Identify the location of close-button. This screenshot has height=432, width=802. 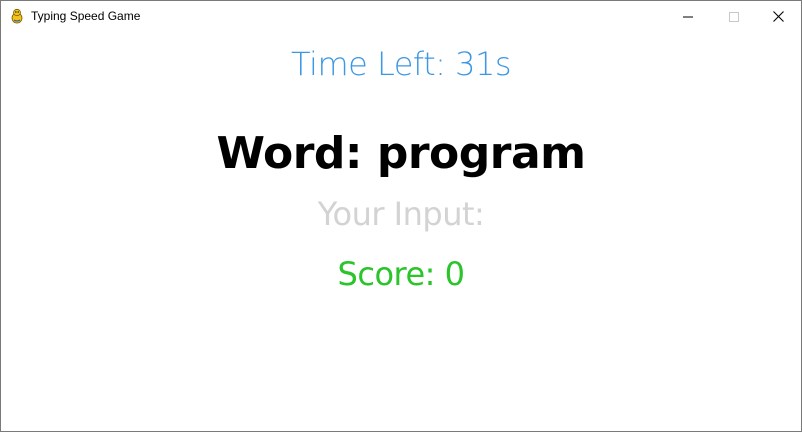
(778, 16).